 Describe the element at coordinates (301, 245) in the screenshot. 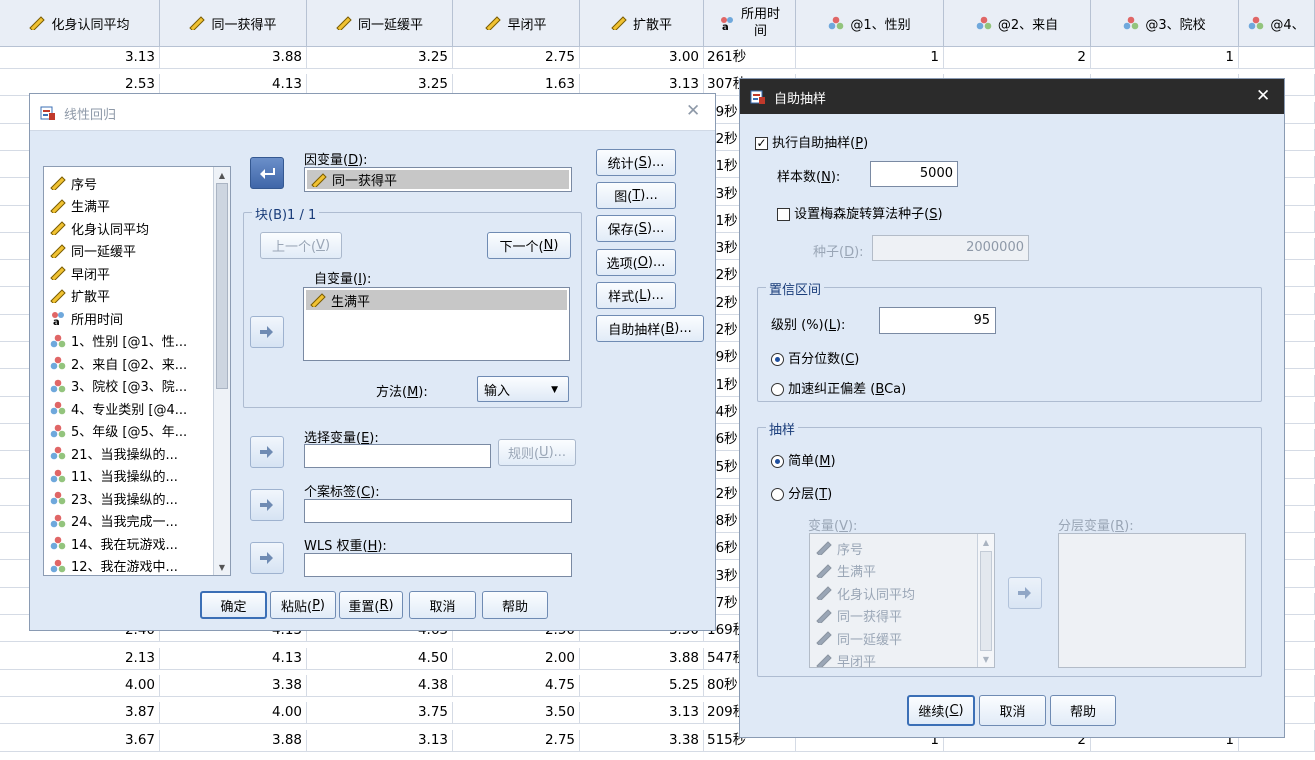

I see `previous-block-button: 上一个(V)` at that location.